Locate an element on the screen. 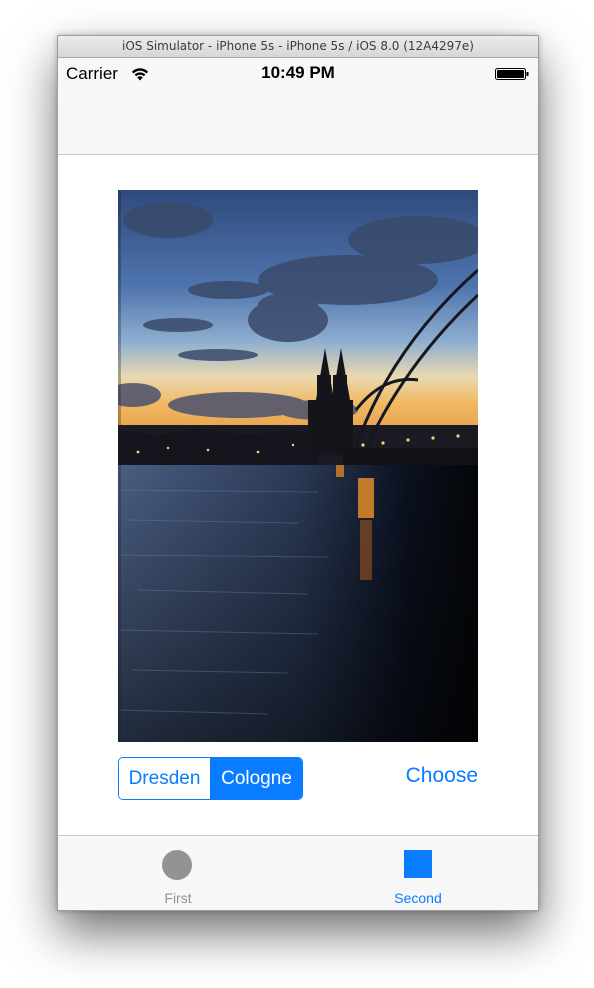  tab-first-label: First is located at coordinates (178, 898).